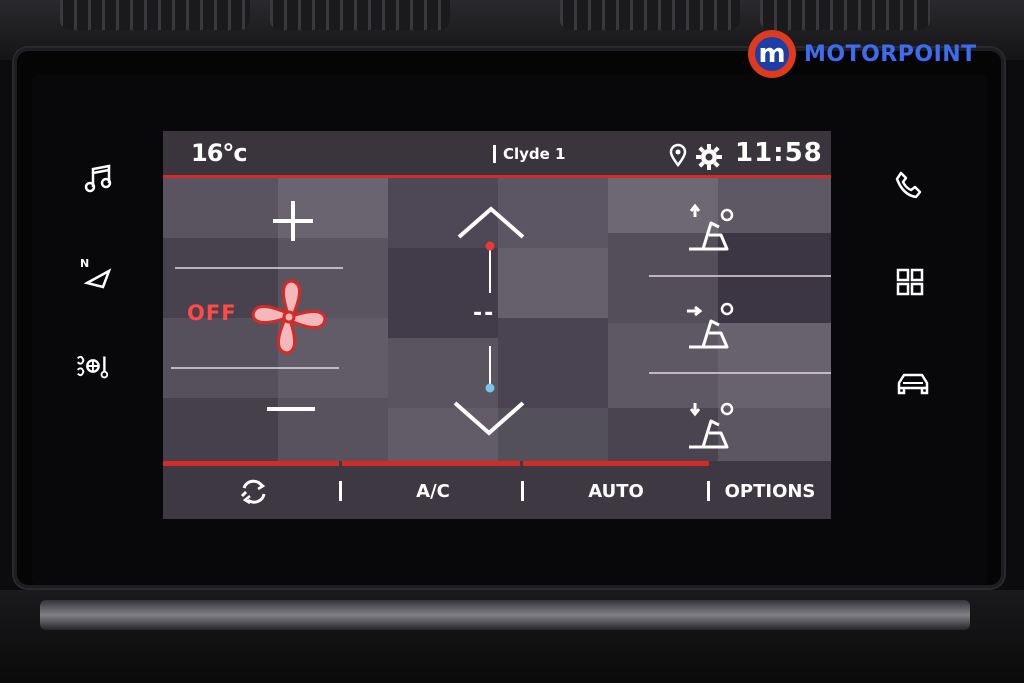  Describe the element at coordinates (96, 272) in the screenshot. I see `navigation-icon: N` at that location.